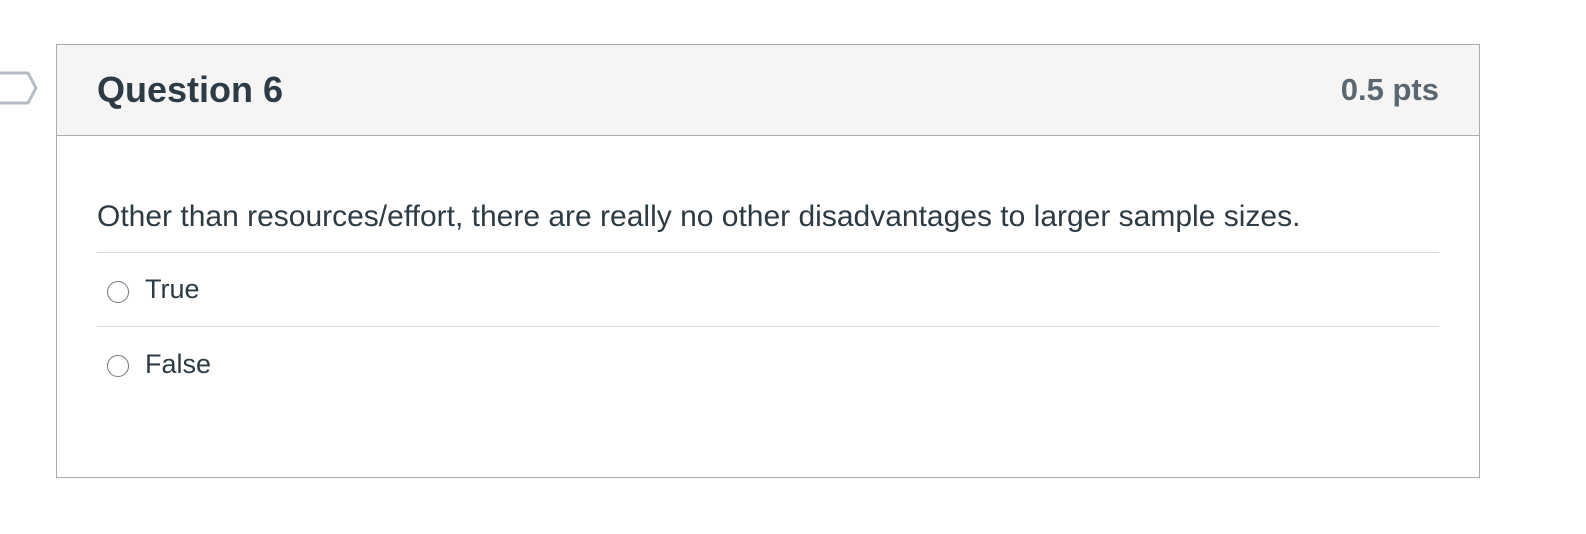 The image size is (1586, 534). Describe the element at coordinates (768, 364) in the screenshot. I see `answer-option-false: False` at that location.